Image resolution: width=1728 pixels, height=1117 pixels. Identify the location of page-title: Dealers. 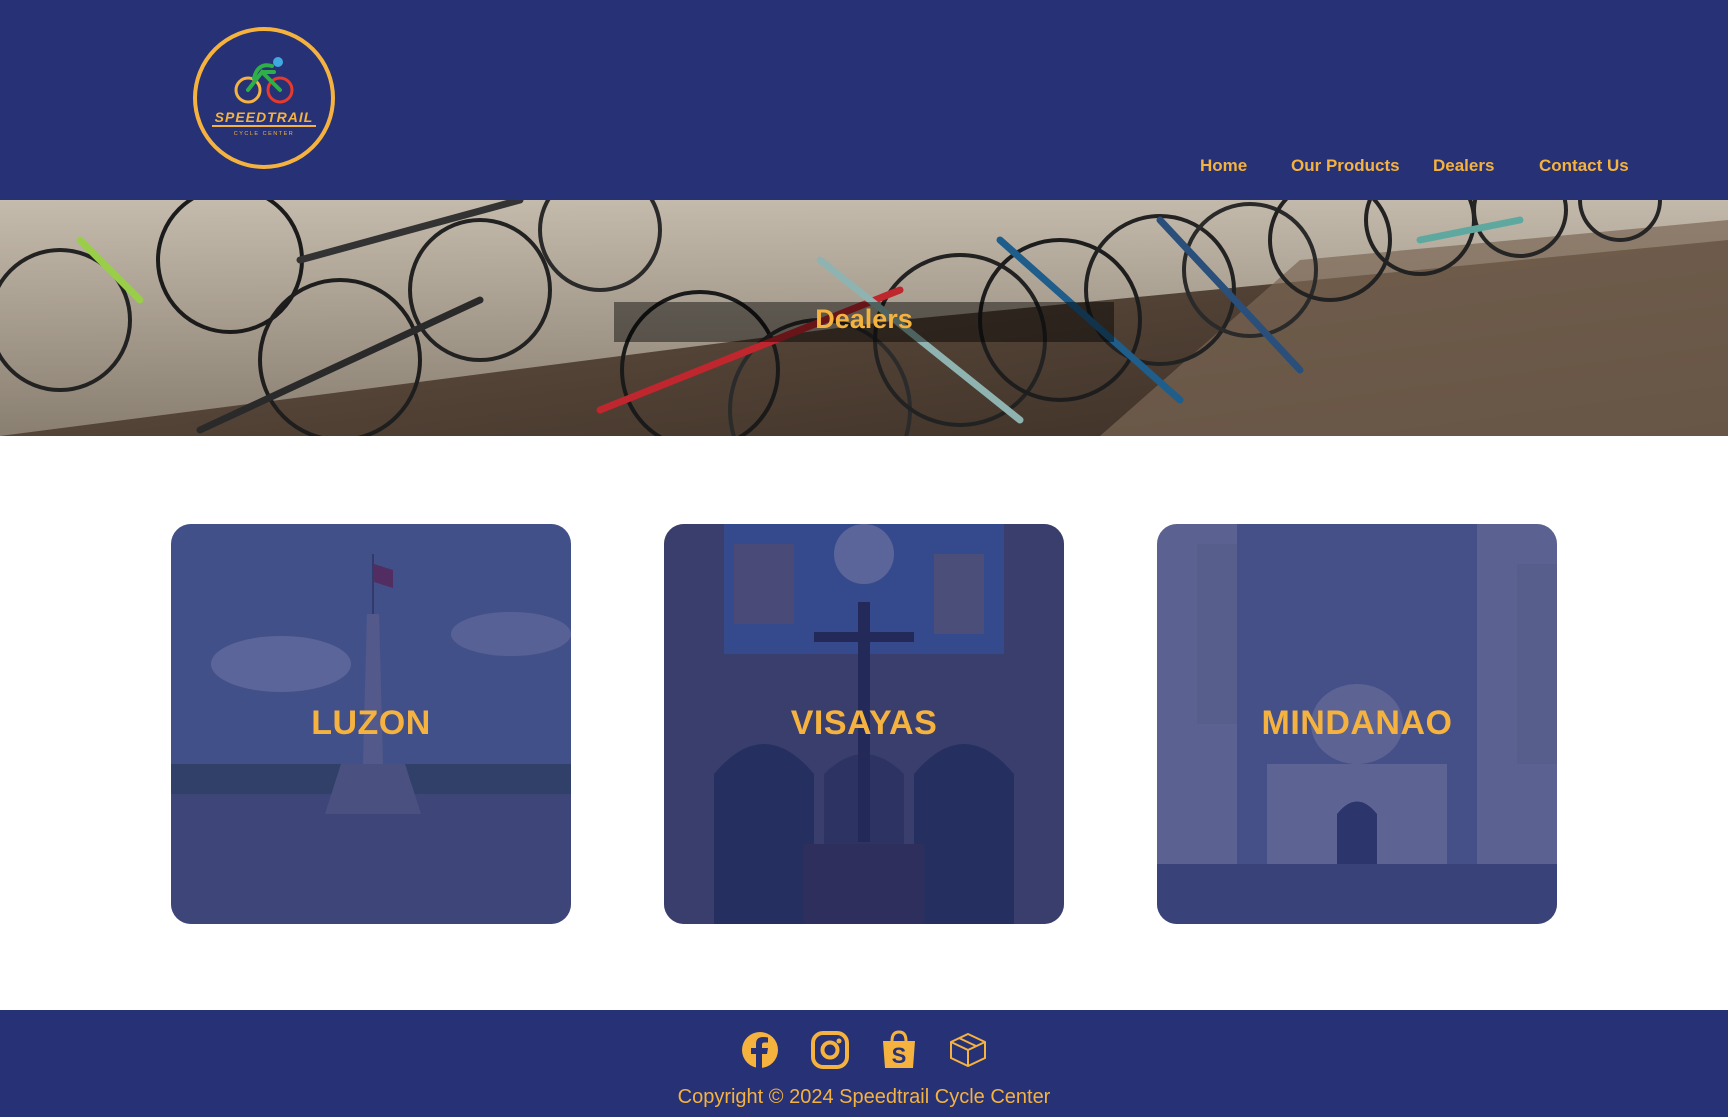
(864, 319).